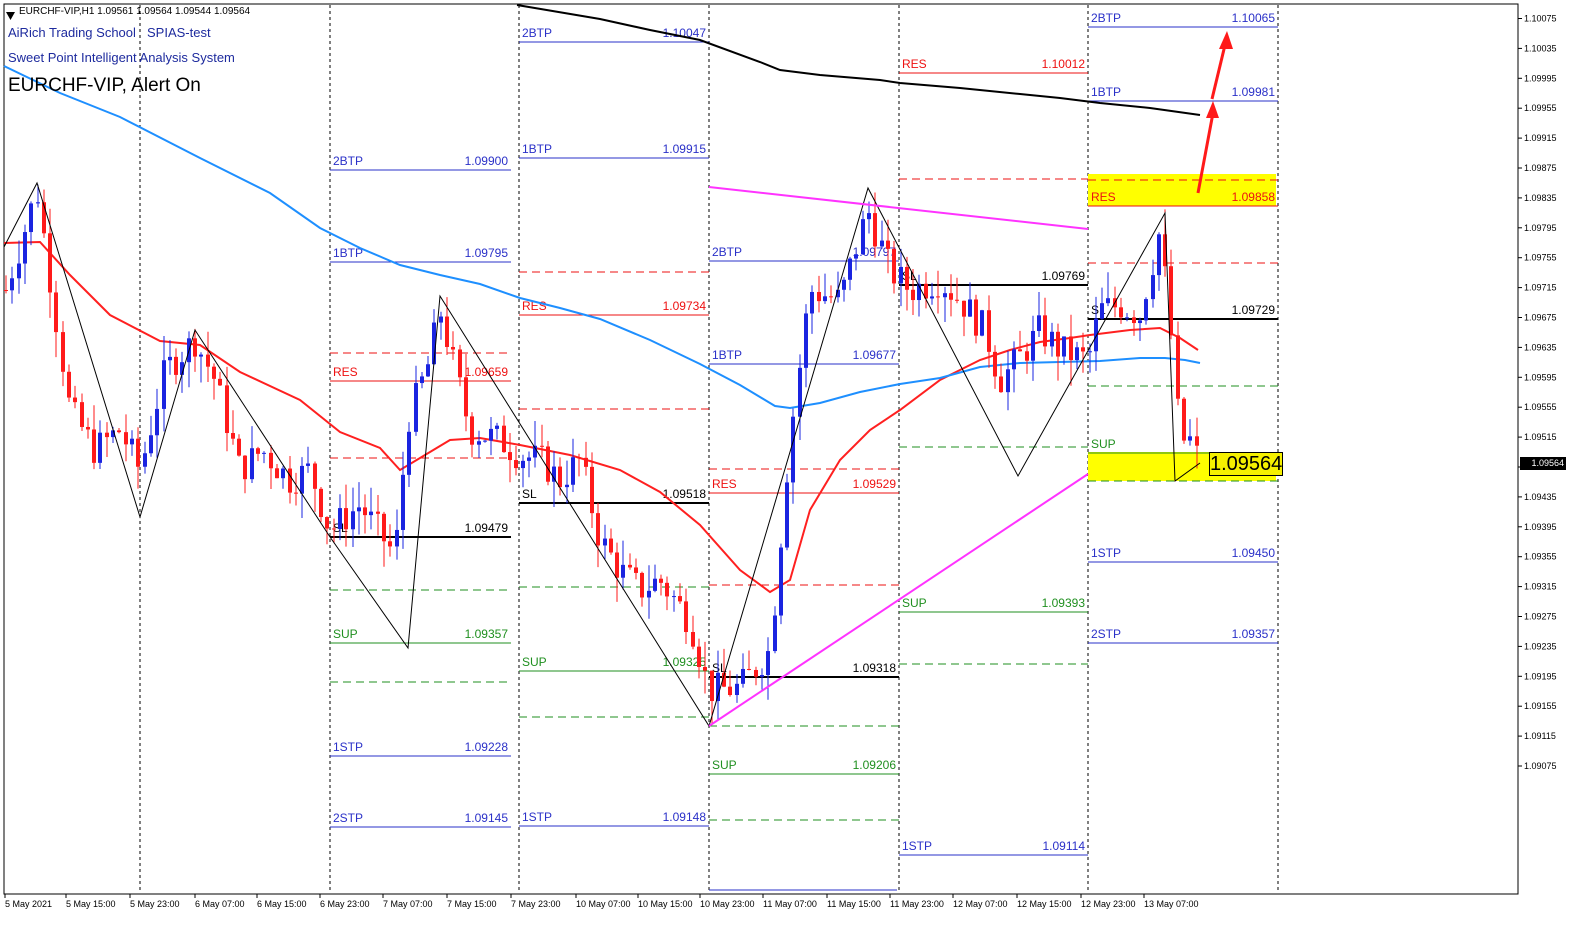  What do you see at coordinates (790, 904) in the screenshot?
I see `x-tick-label: 11 May 07:00` at bounding box center [790, 904].